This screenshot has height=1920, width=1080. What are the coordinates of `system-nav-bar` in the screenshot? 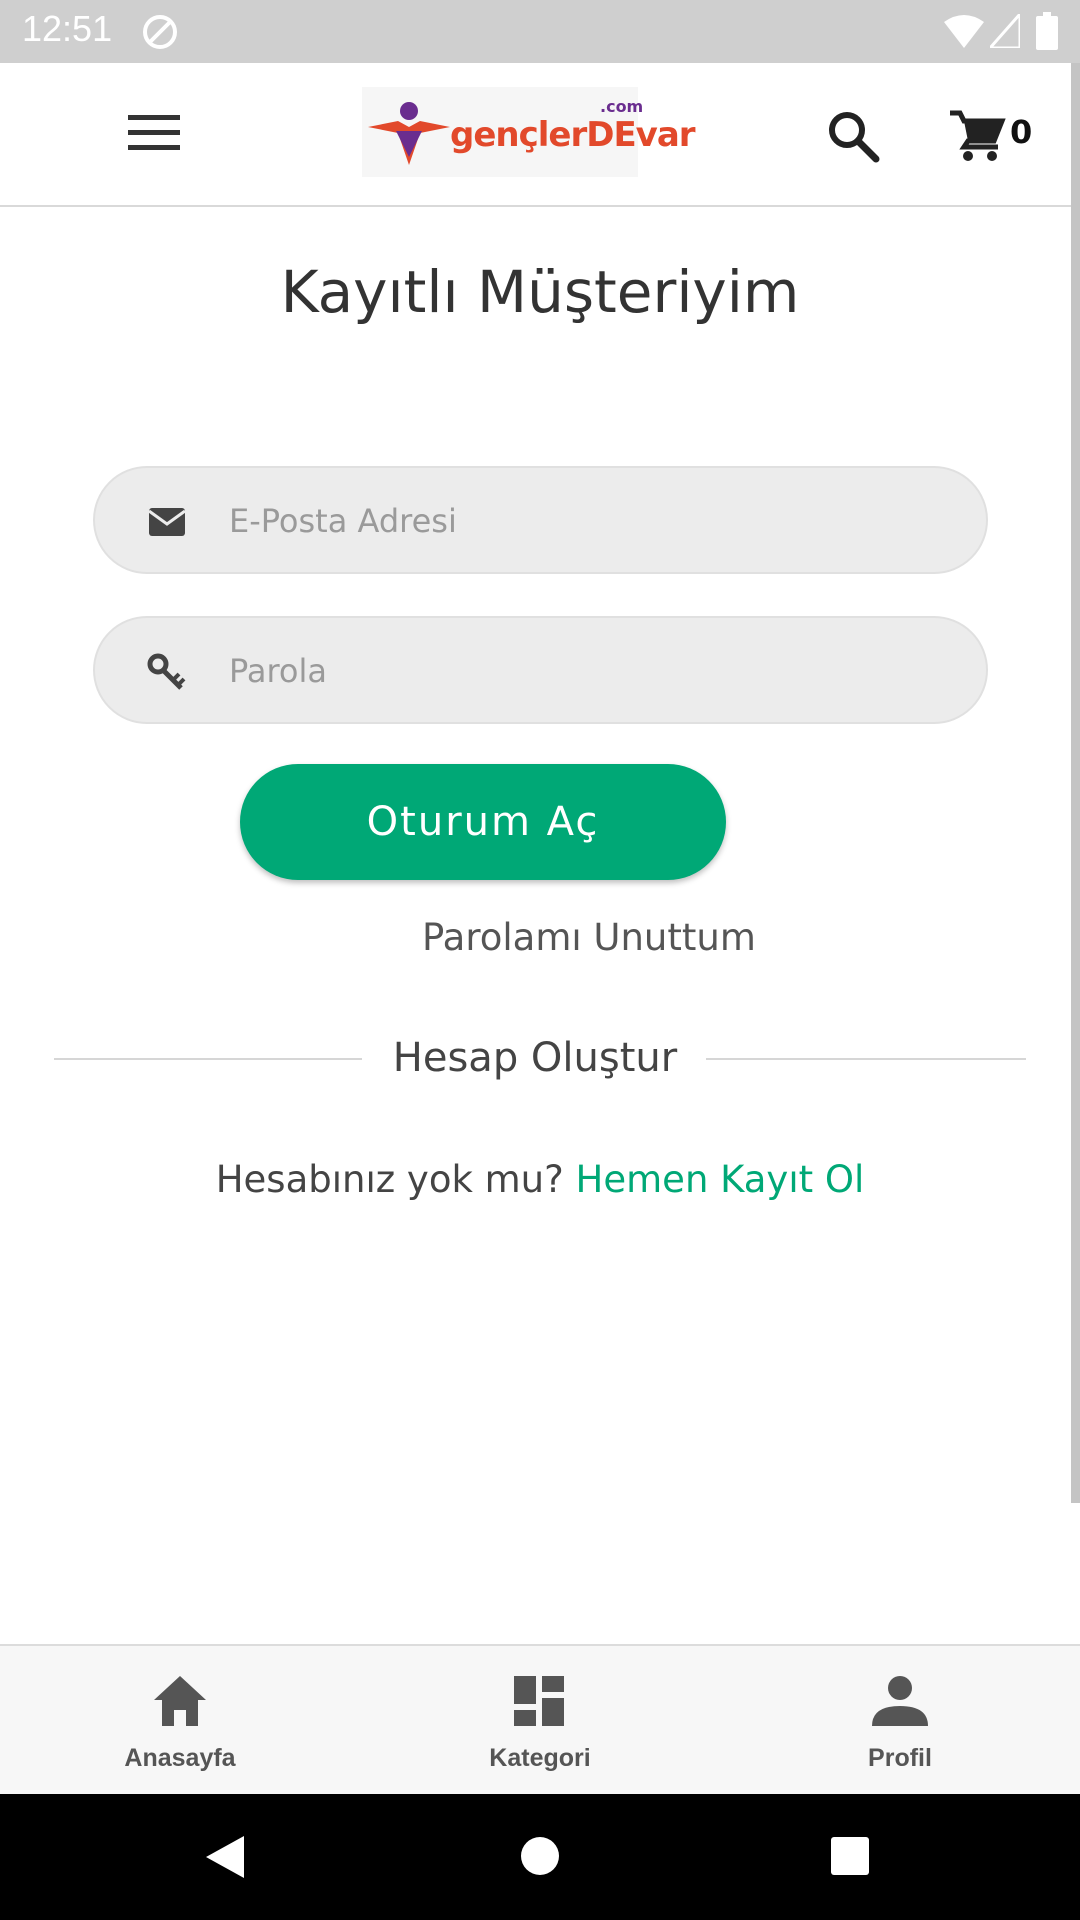 It's located at (540, 1857).